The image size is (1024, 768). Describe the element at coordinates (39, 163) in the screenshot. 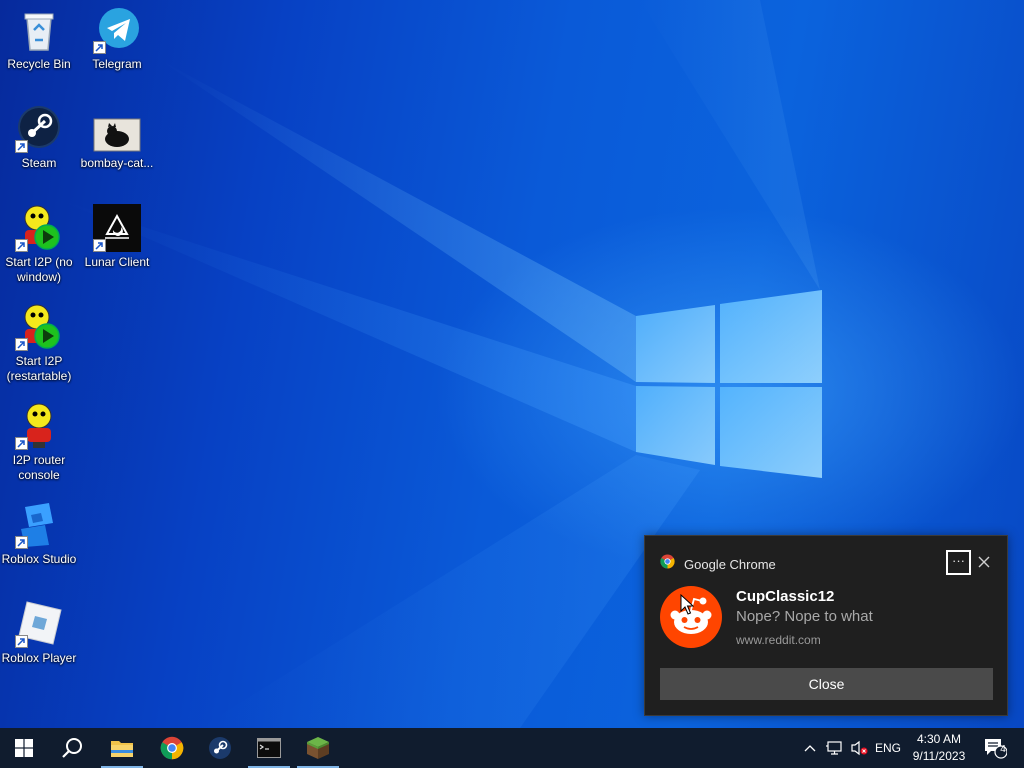

I see `desktop-icon-label: Steam` at that location.